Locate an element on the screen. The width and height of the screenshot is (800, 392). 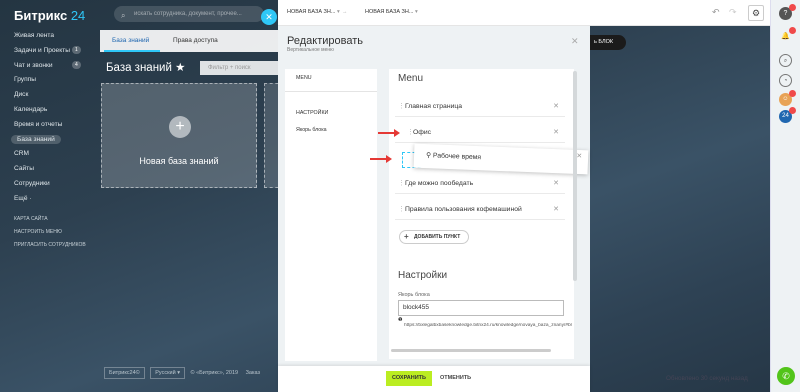
vertical-scrollbar is located at coordinates (575, 176).